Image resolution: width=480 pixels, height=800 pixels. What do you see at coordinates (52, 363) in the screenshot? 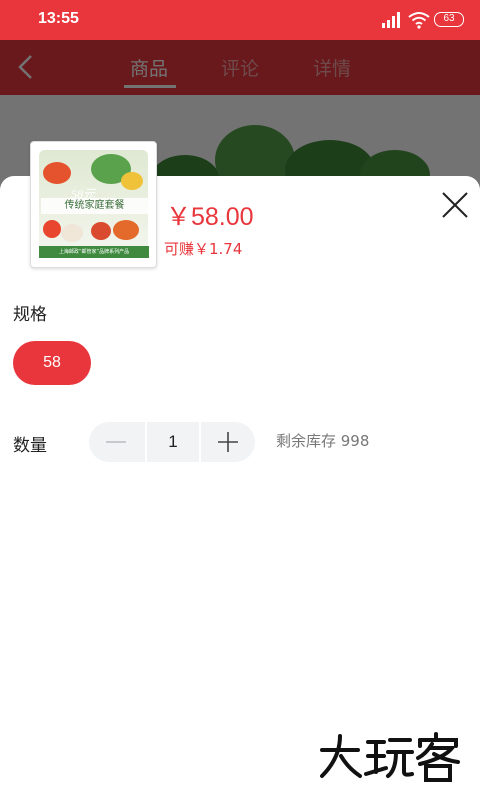
I see `spec-option-58: 58` at bounding box center [52, 363].